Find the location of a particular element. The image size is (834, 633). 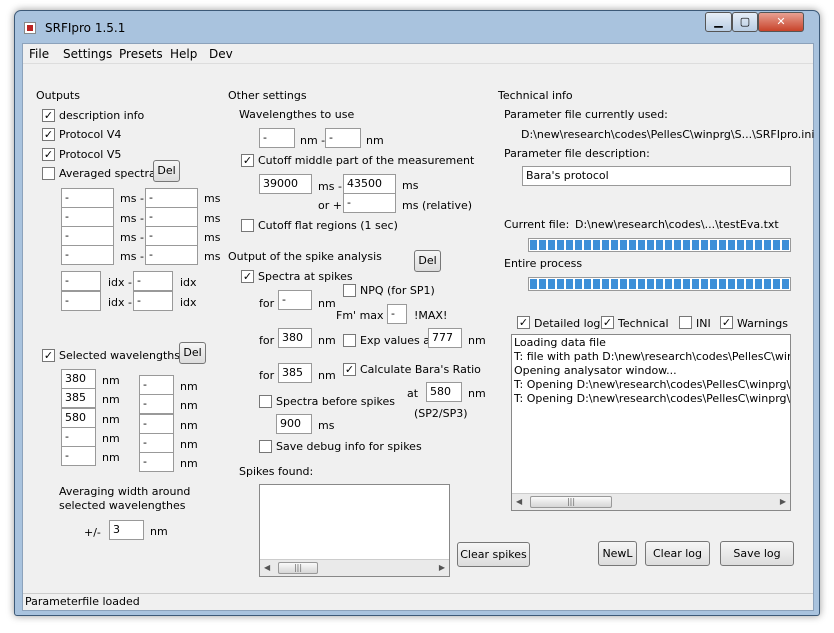

nm-left-2: nm is located at coordinates (111, 399).